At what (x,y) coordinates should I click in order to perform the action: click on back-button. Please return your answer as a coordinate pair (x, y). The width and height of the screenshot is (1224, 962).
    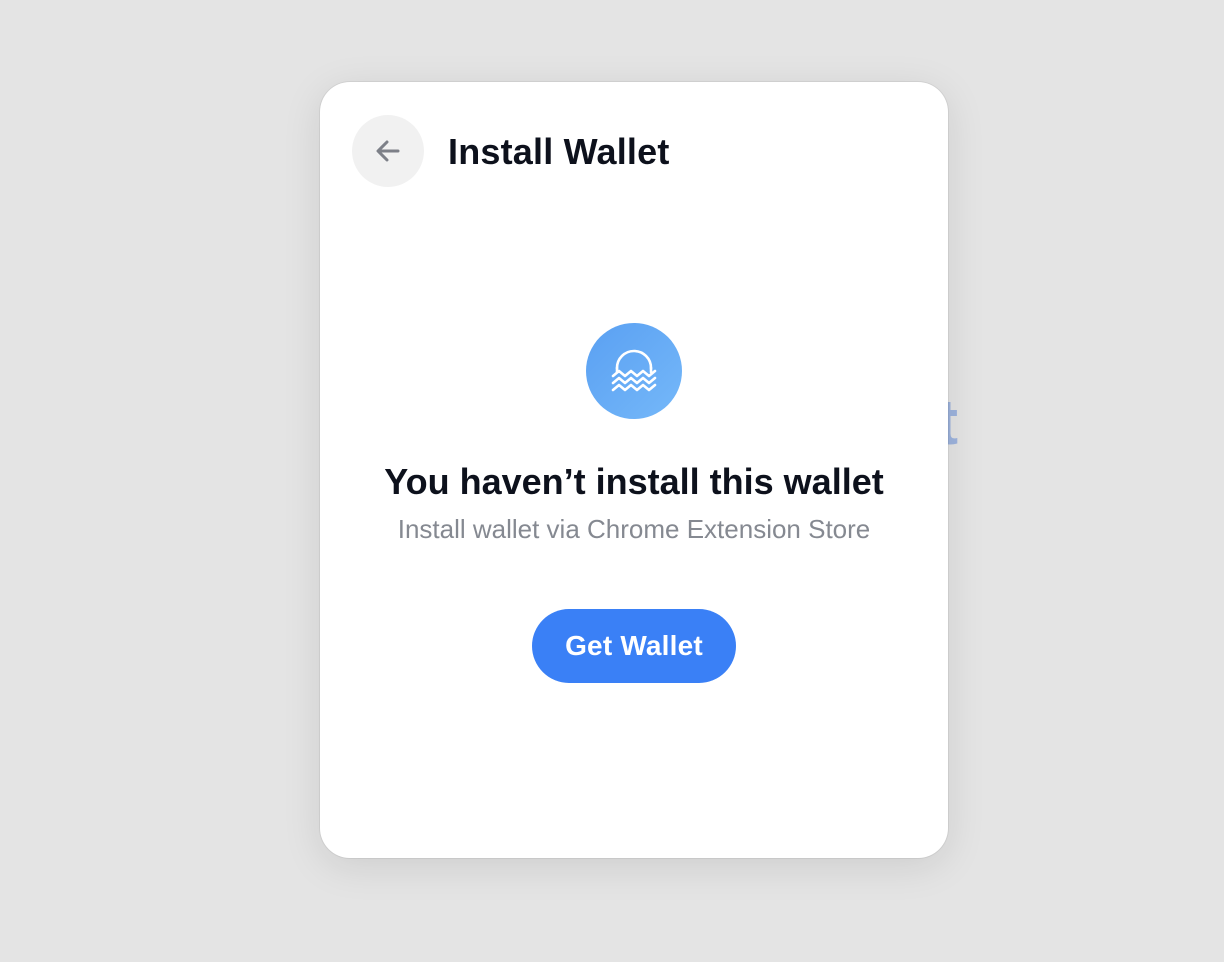
    Looking at the image, I should click on (388, 151).